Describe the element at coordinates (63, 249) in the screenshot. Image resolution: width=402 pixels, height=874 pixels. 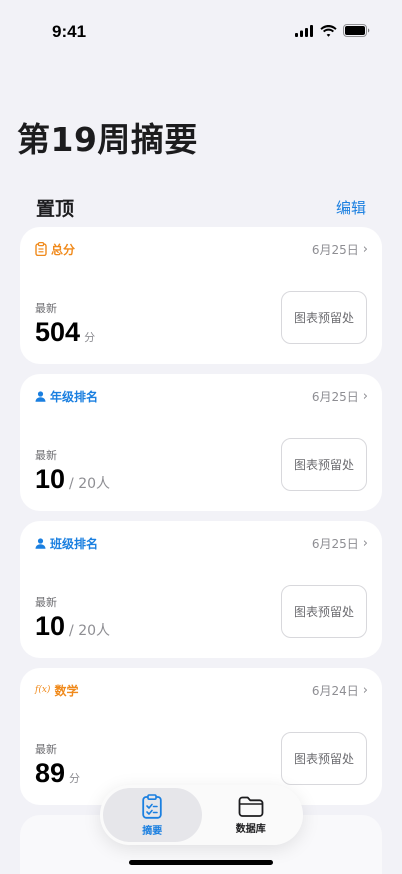
I see `card-label-text: 总分` at that location.